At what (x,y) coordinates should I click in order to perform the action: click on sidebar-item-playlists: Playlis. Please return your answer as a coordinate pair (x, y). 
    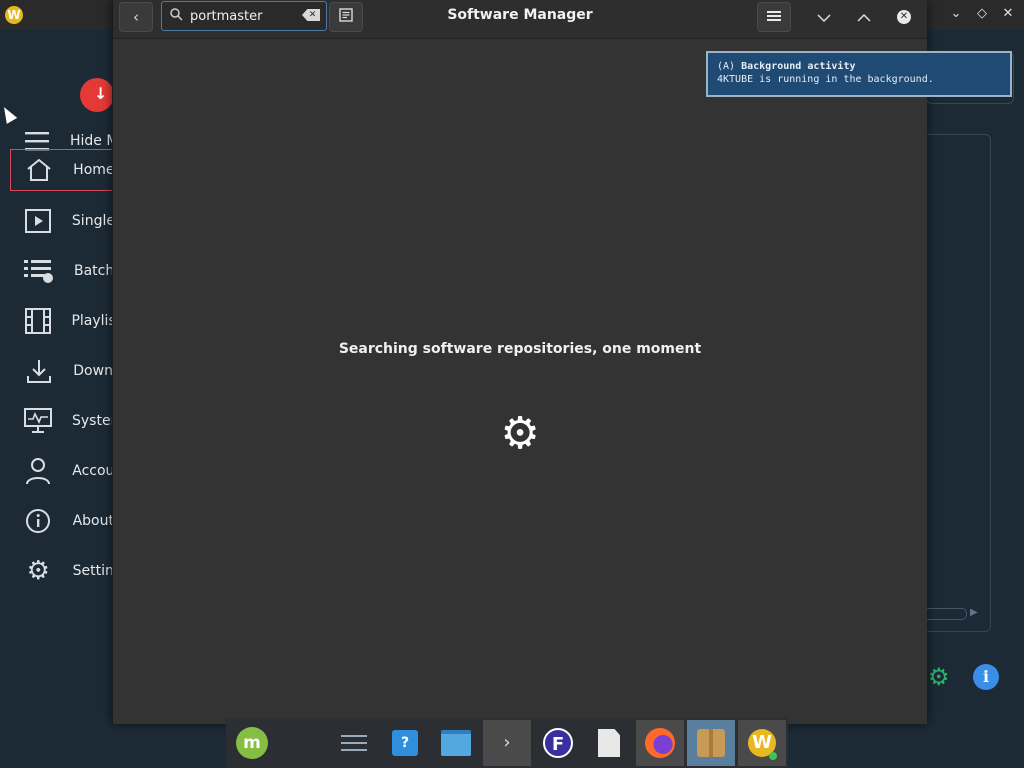
    Looking at the image, I should click on (61, 321).